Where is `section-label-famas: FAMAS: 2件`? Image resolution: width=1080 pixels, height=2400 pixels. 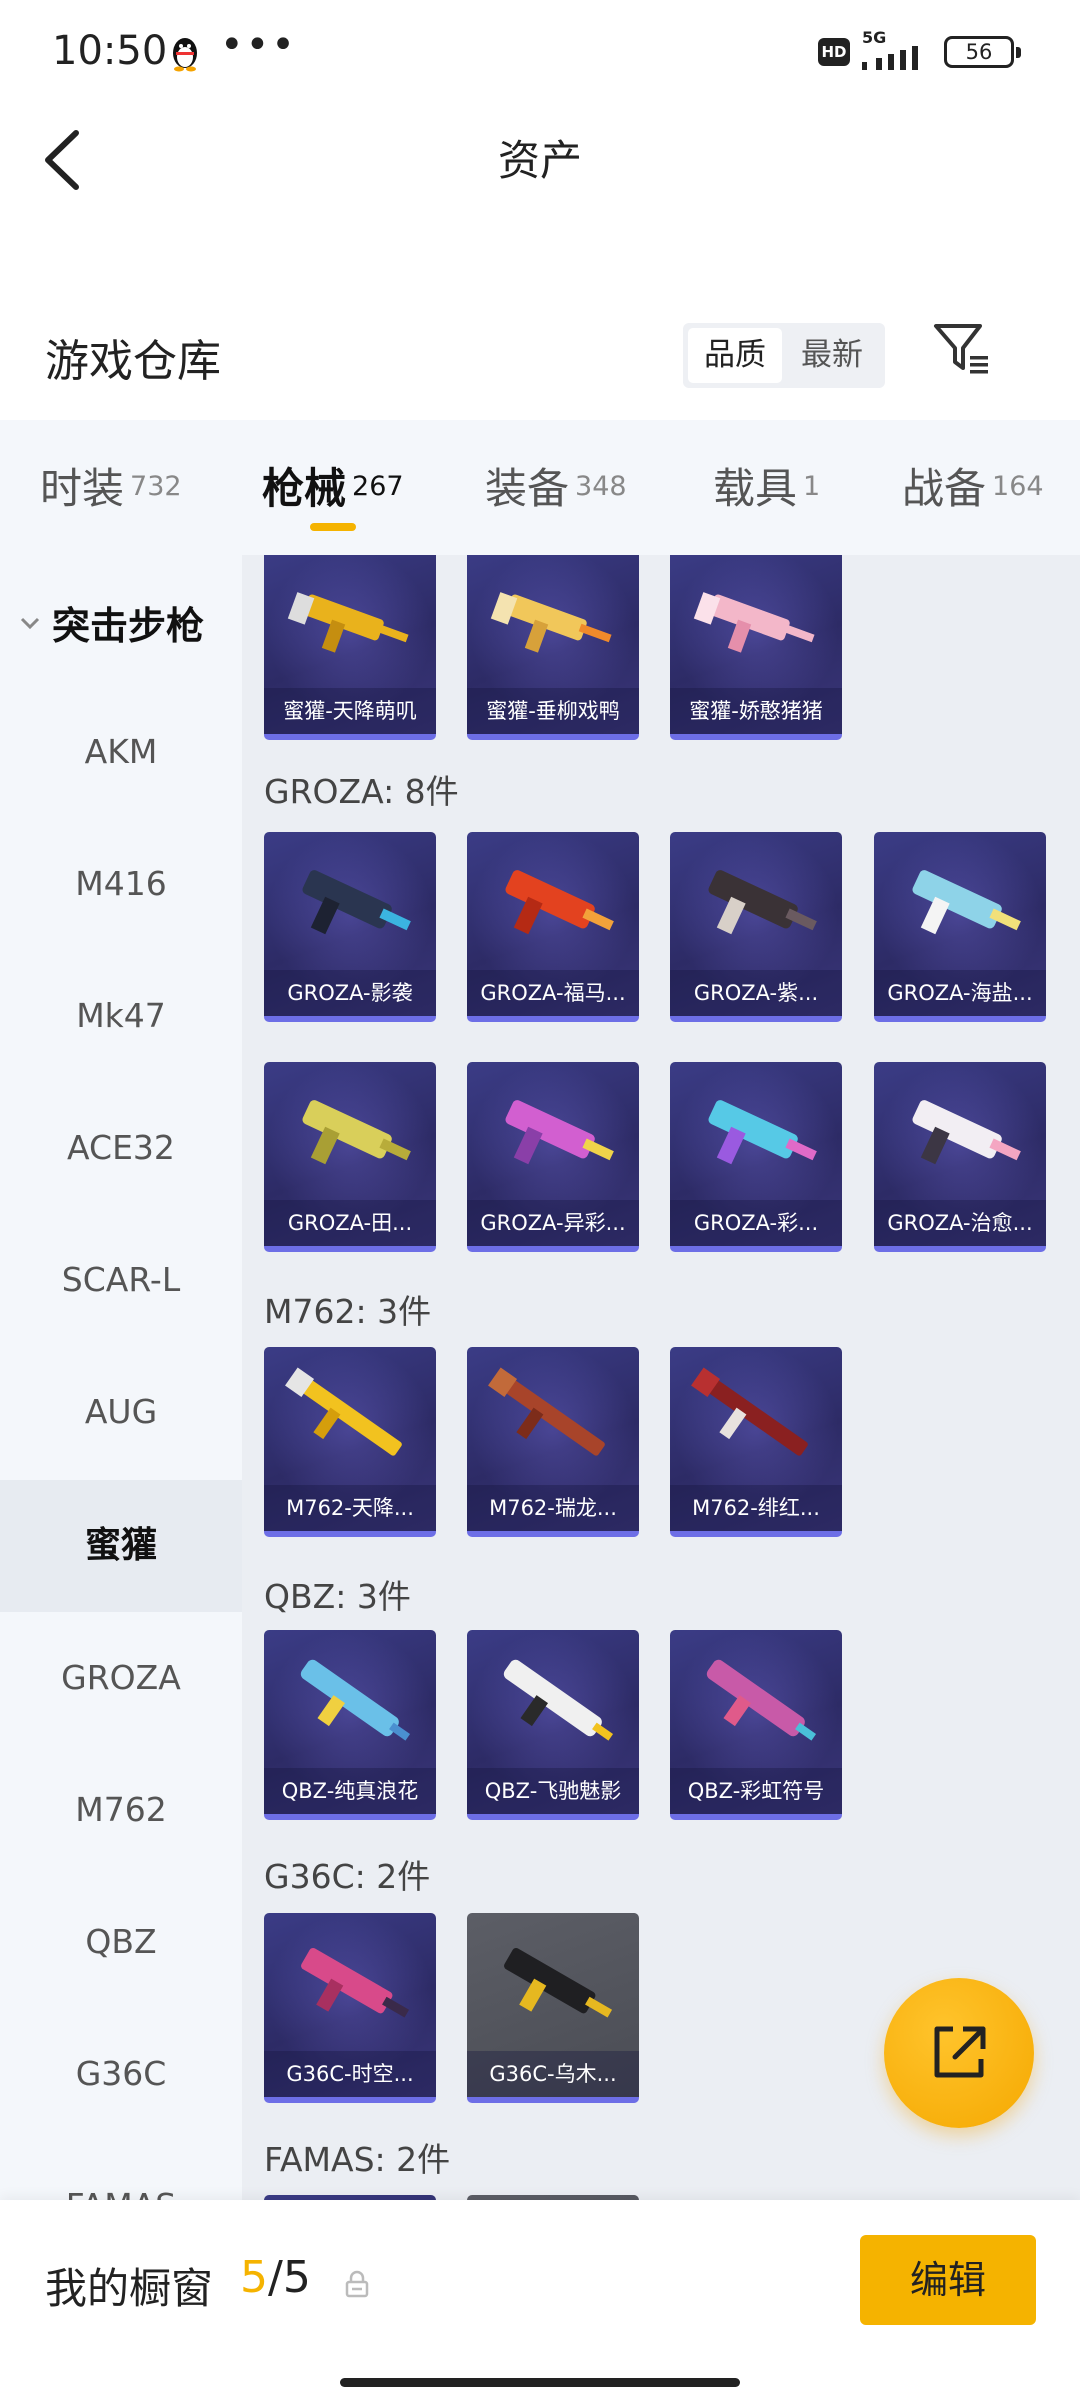
section-label-famas: FAMAS: 2件 is located at coordinates (357, 2159).